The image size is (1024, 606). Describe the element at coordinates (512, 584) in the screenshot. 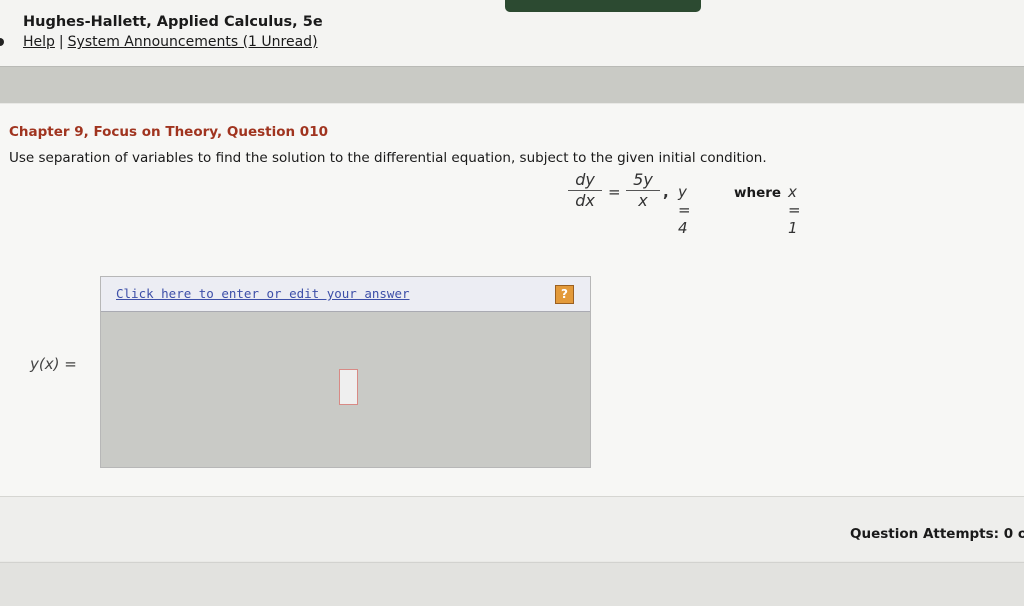

I see `footer` at that location.